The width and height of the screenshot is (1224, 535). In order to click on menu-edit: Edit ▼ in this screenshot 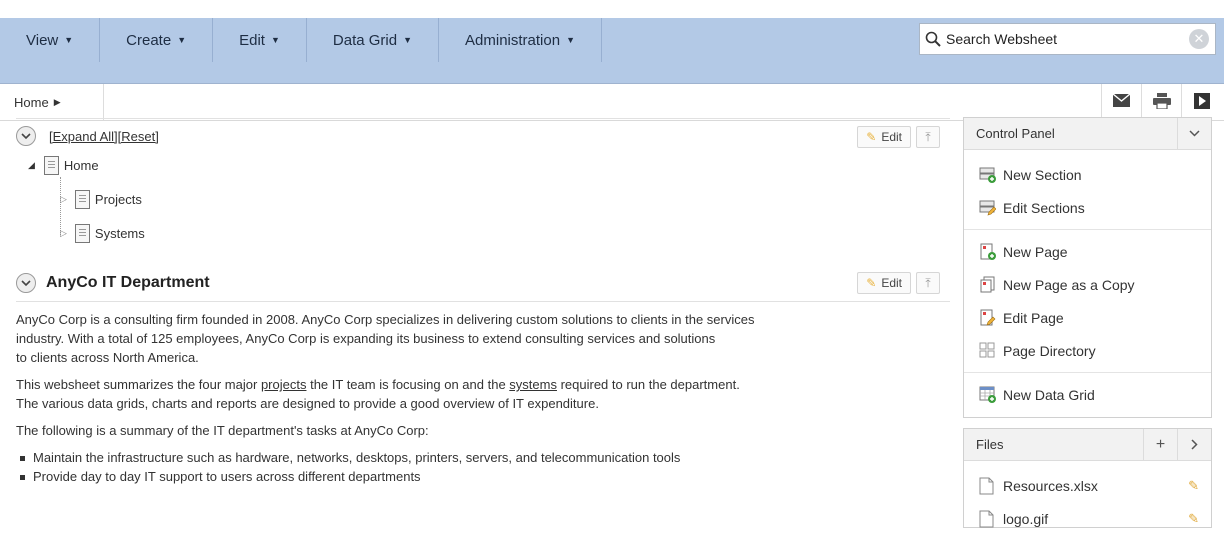, I will do `click(260, 40)`.